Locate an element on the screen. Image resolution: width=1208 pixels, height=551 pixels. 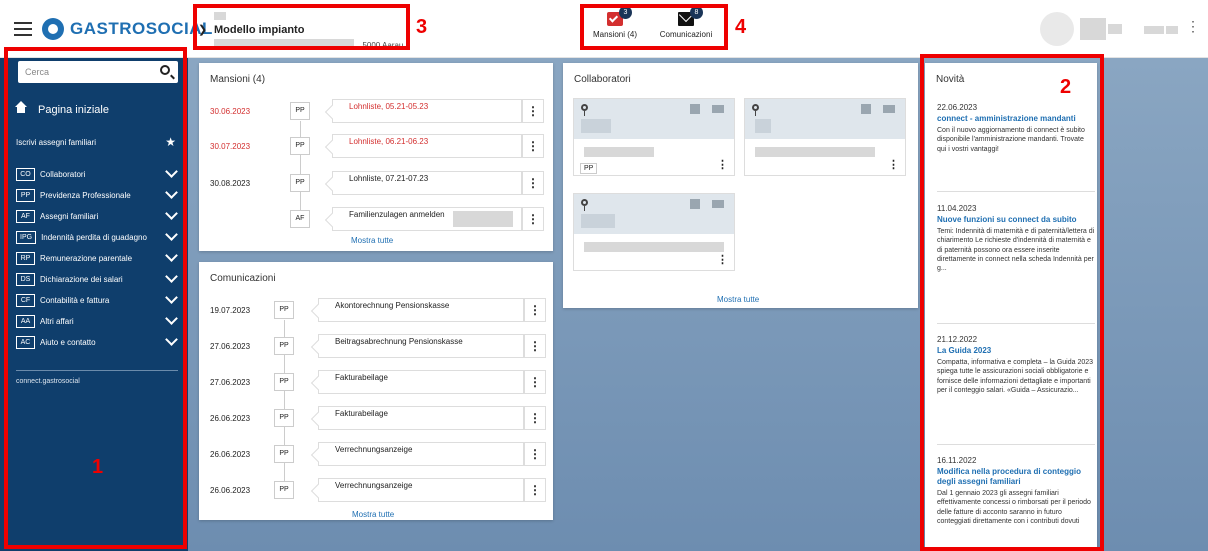
tasks-show-all-link: Mostra tutte is located at coordinates (372, 240).